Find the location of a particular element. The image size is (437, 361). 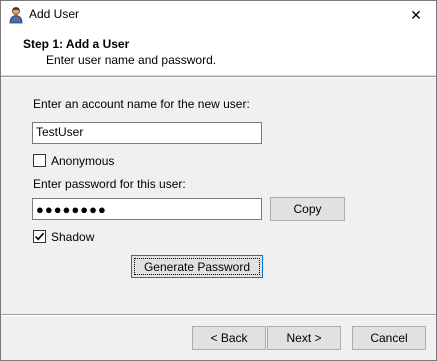

back-button: < Back is located at coordinates (229, 338).